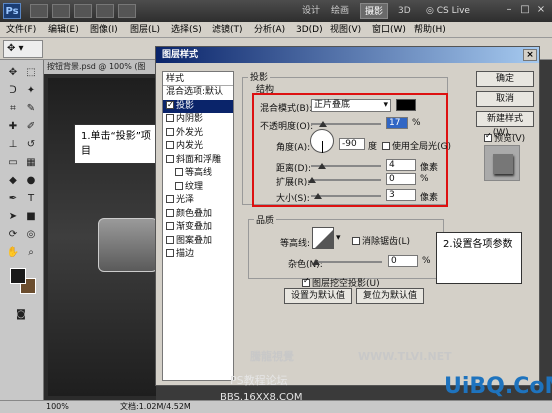 Image resolution: width=552 pixels, height=413 pixels. Describe the element at coordinates (316, 262) in the screenshot. I see `noise-slider-thumb` at that location.